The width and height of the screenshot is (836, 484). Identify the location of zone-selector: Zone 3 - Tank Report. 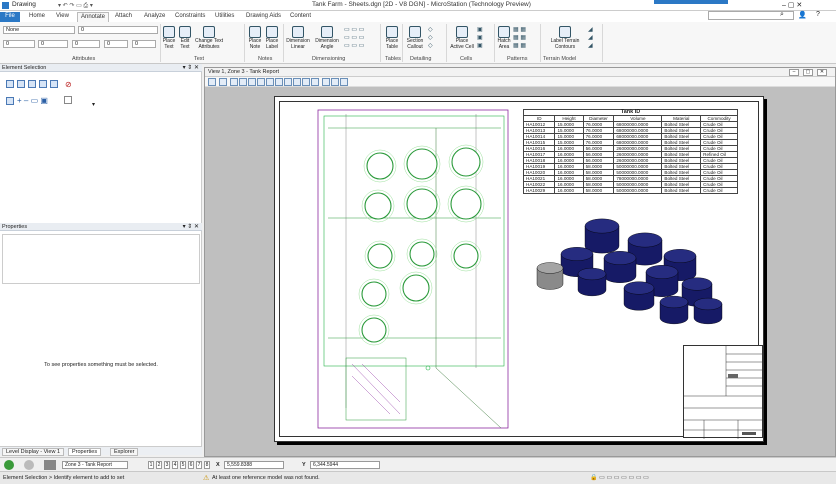
(95, 465).